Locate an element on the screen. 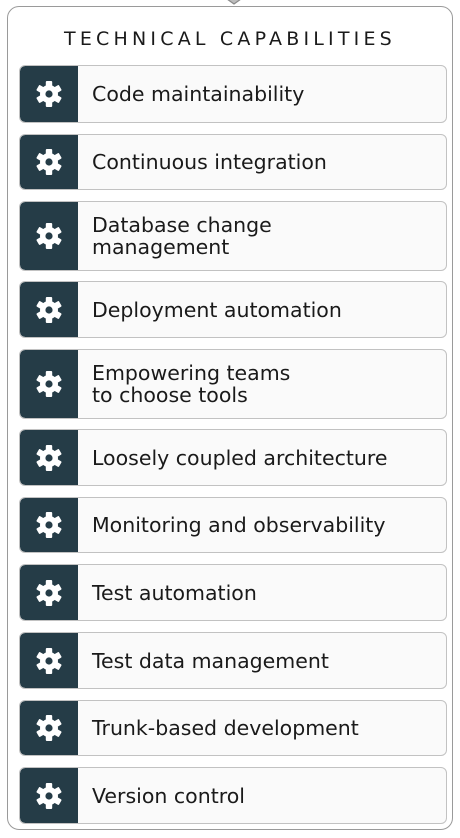  capability-label: Empowering teams to choose tools is located at coordinates (191, 384).